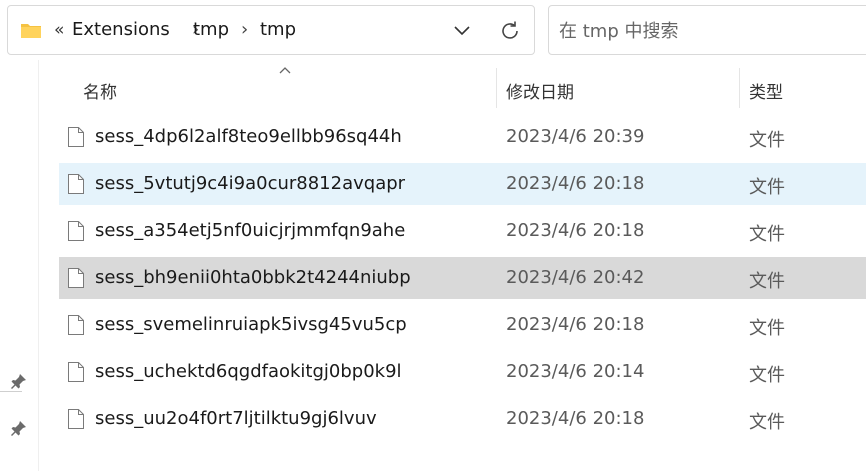  I want to click on file-name: sess_svemelinruiapk5ivsg45vu5cp, so click(251, 324).